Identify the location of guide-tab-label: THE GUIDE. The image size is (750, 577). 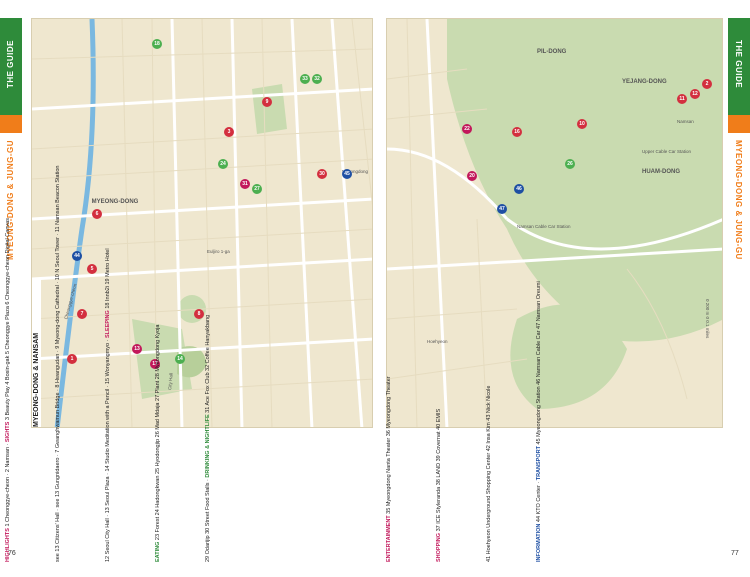
(10, 64).